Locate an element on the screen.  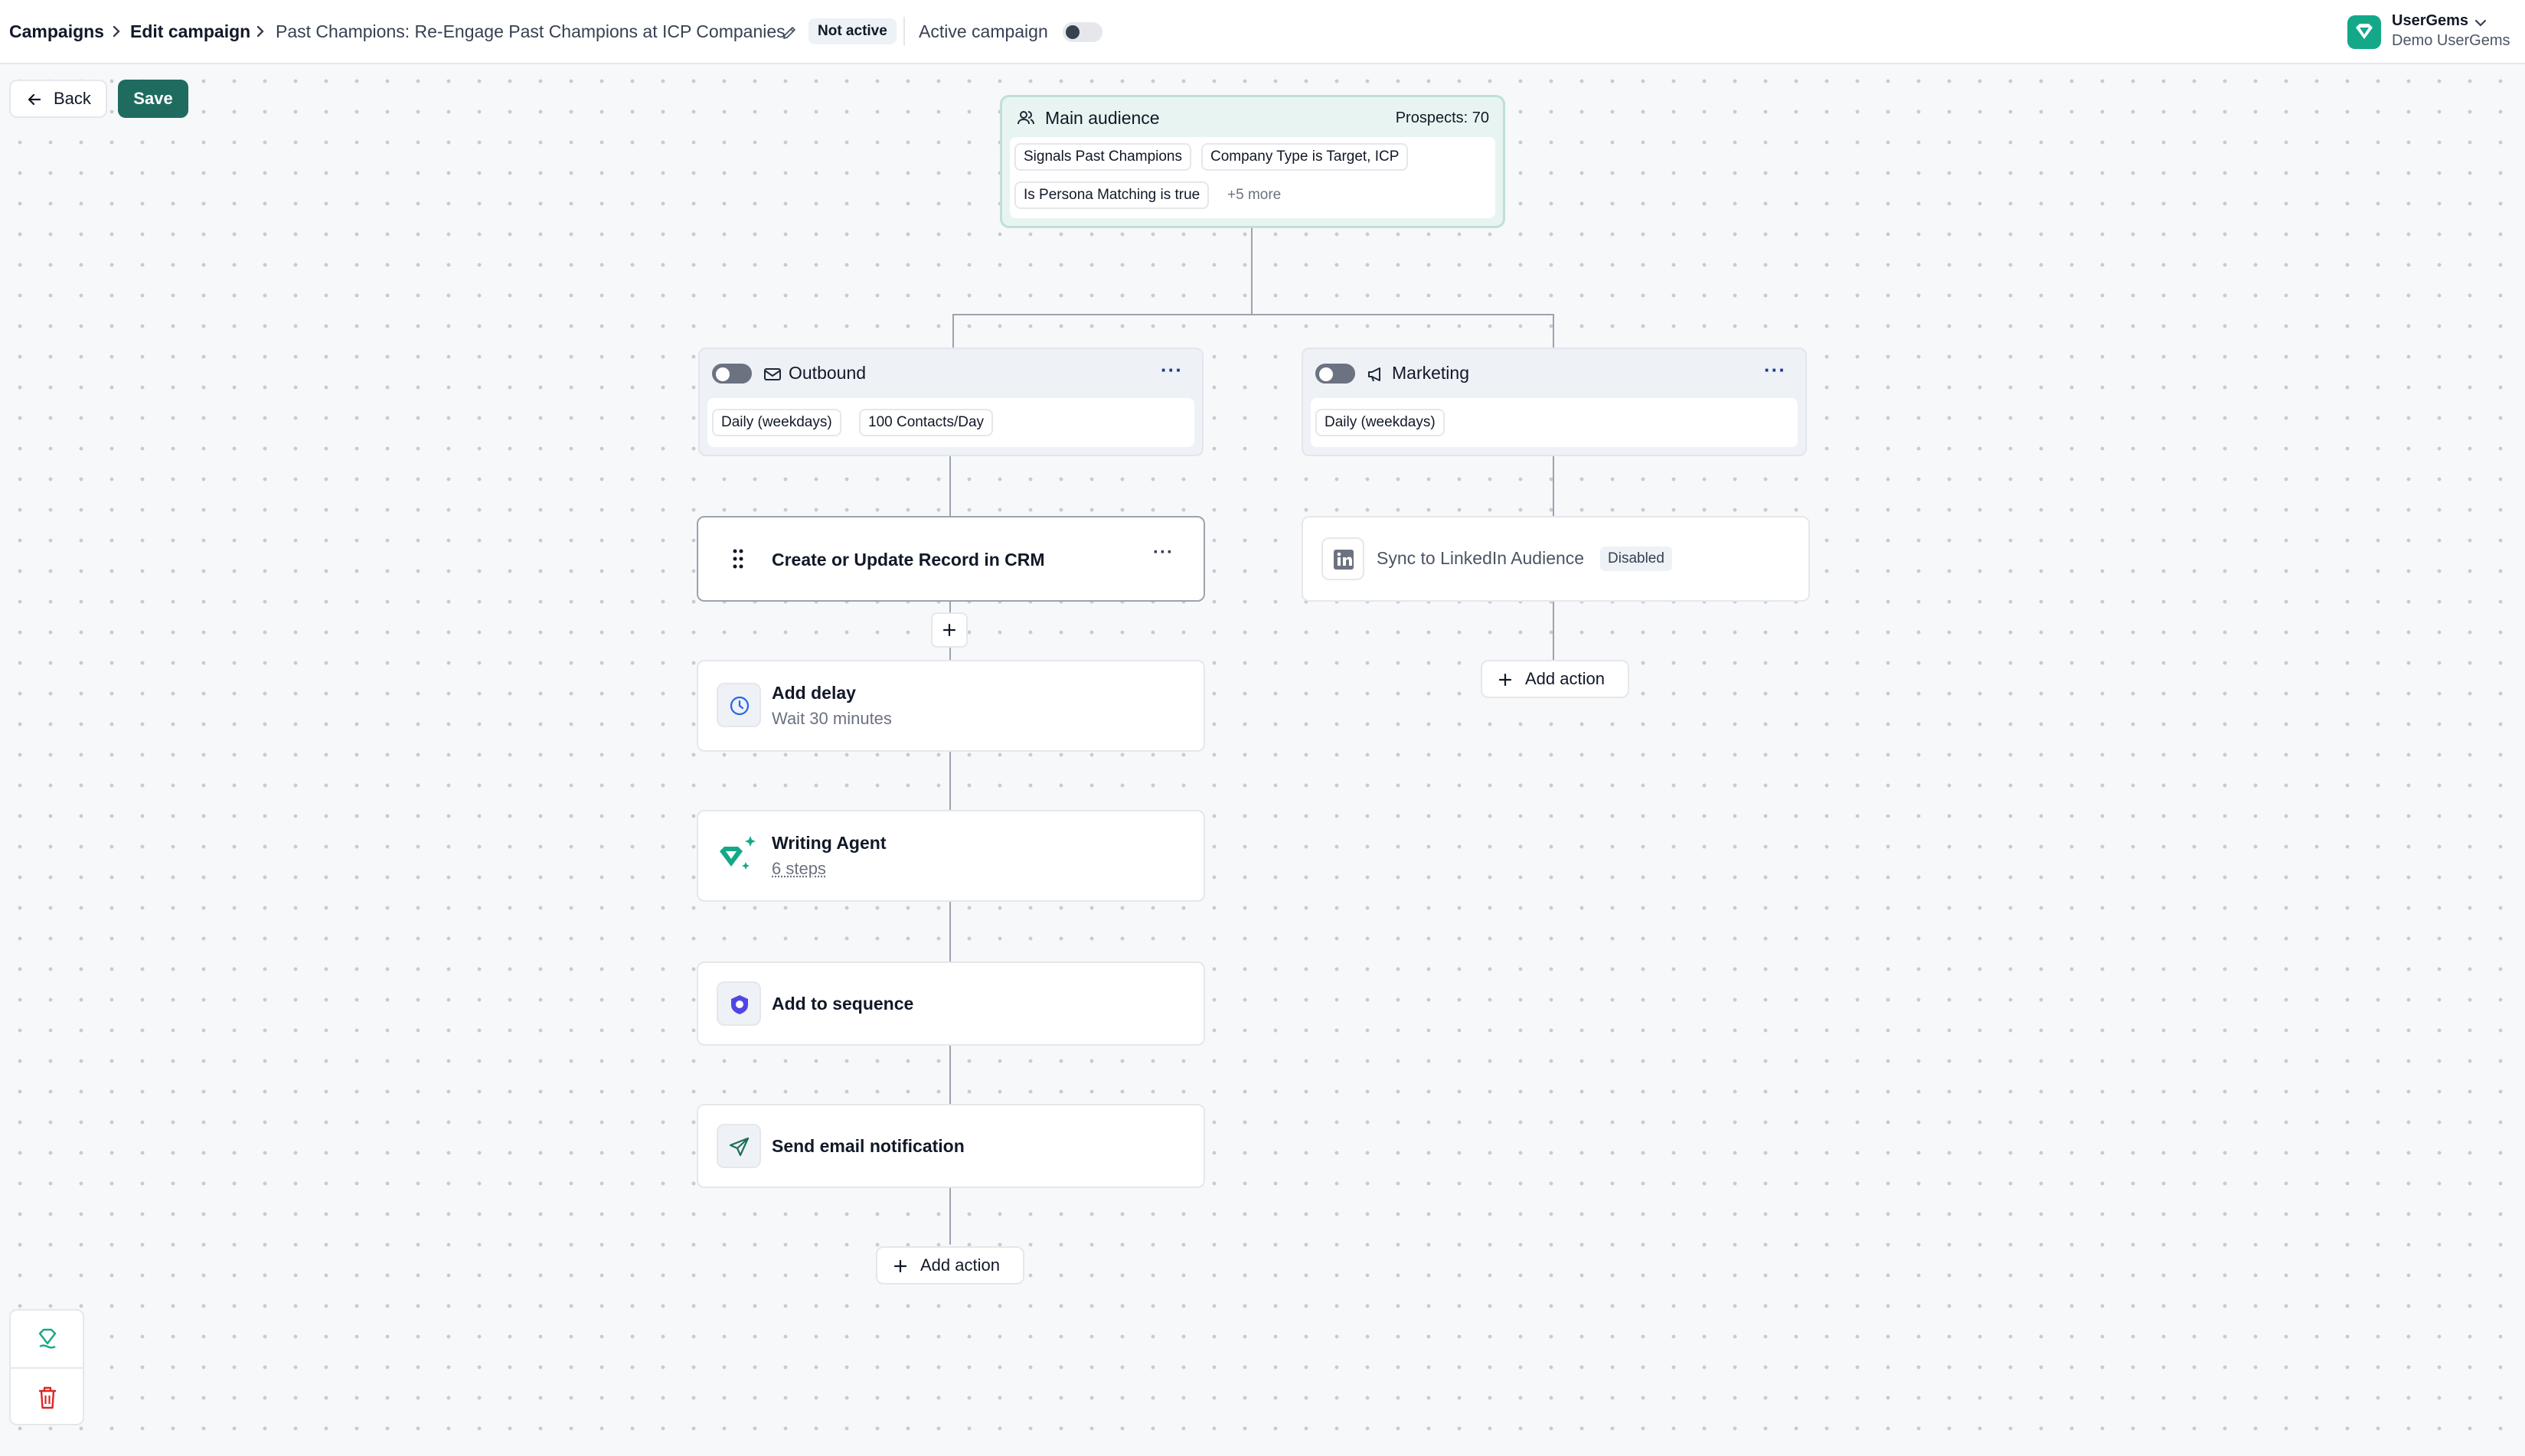
linkedin-icon is located at coordinates (1344, 560).